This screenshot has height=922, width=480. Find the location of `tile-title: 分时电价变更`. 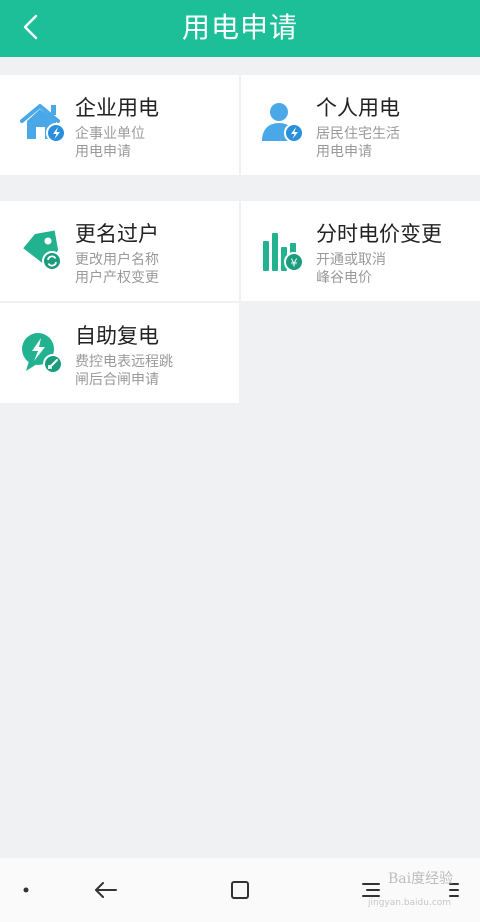

tile-title: 分时电价变更 is located at coordinates (379, 234).